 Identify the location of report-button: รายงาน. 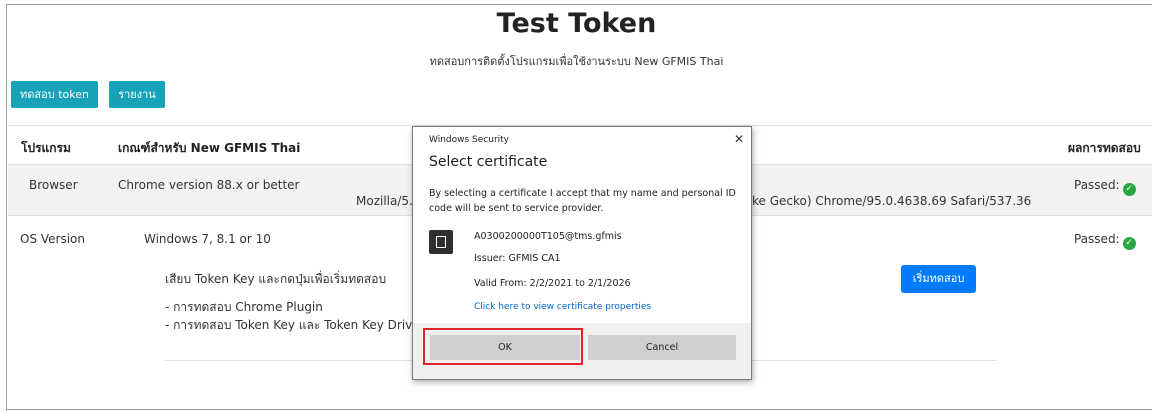
(137, 94).